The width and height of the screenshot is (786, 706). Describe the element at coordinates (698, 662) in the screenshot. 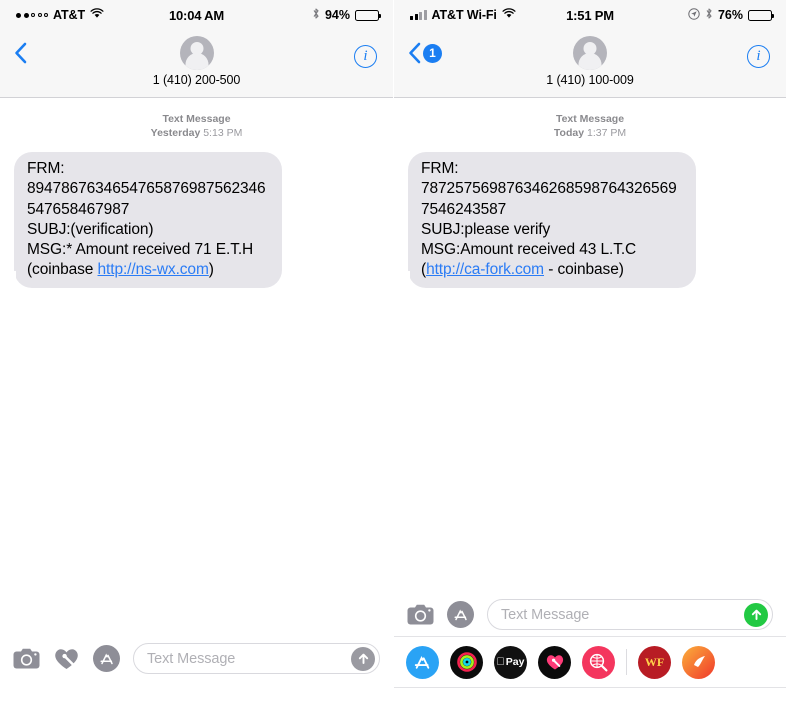

I see `orange-gradient-app` at that location.